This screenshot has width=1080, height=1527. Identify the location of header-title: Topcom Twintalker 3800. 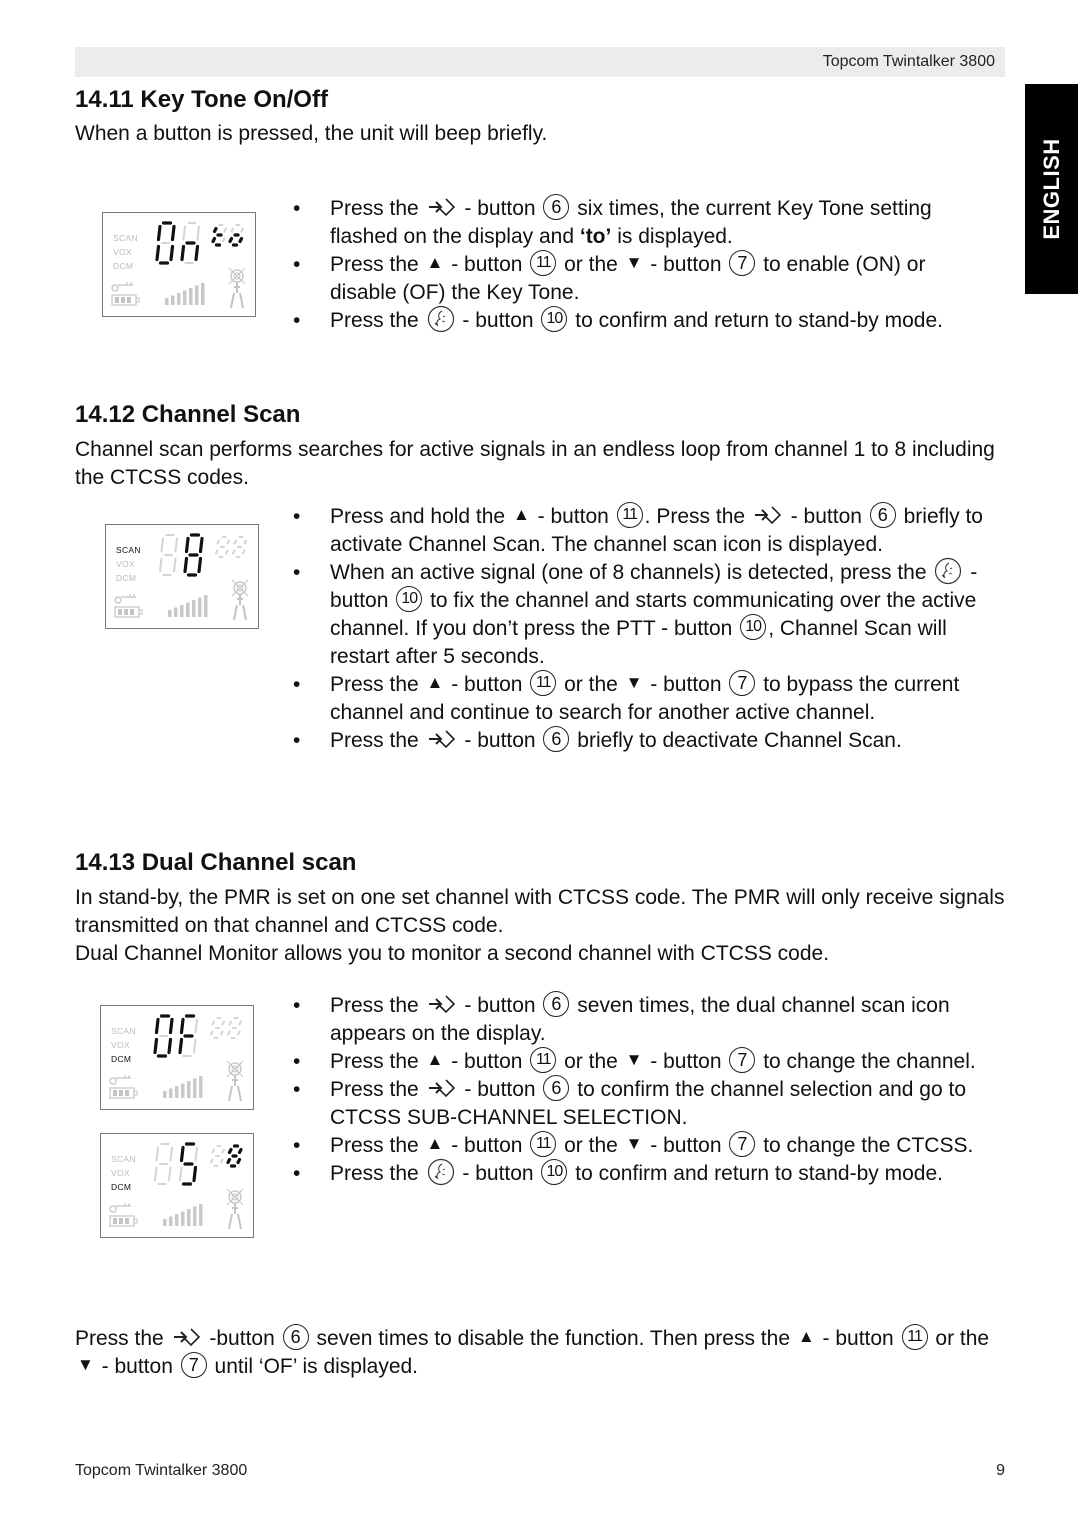
(908, 61).